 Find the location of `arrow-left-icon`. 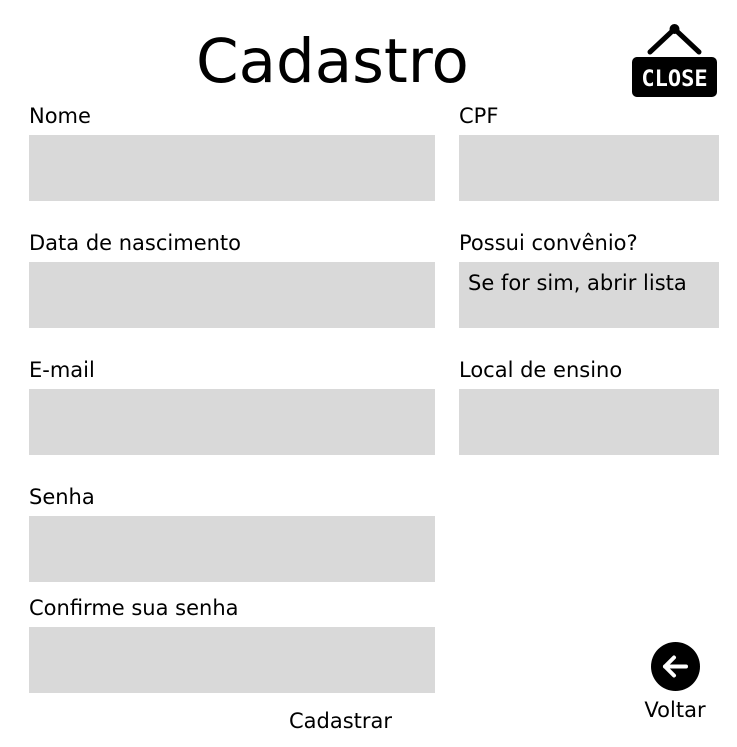

arrow-left-icon is located at coordinates (675, 666).